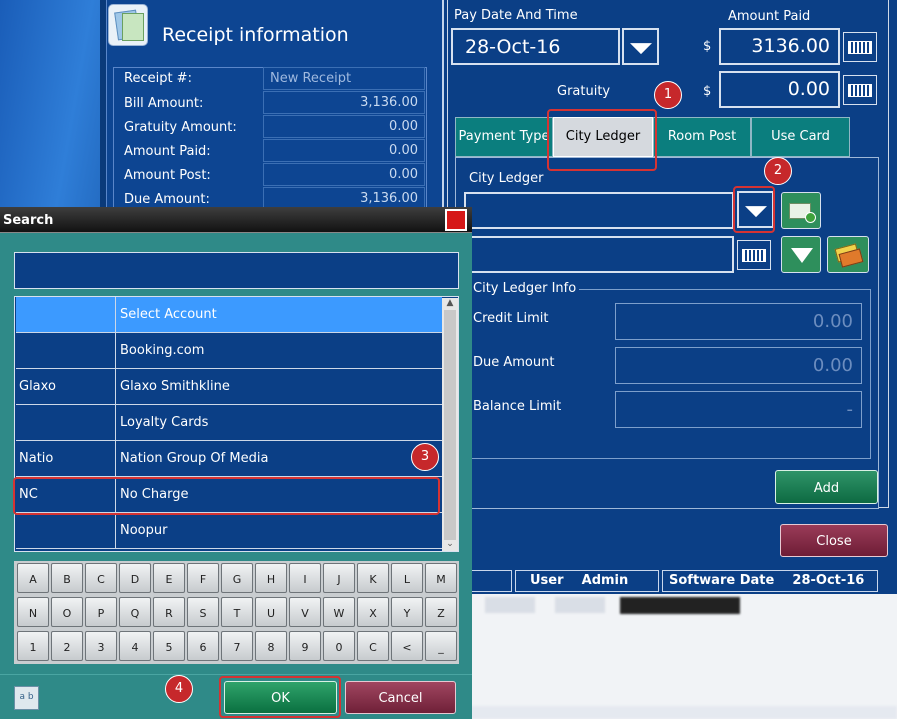 This screenshot has width=897, height=719. Describe the element at coordinates (599, 210) in the screenshot. I see `city-ledger-select` at that location.